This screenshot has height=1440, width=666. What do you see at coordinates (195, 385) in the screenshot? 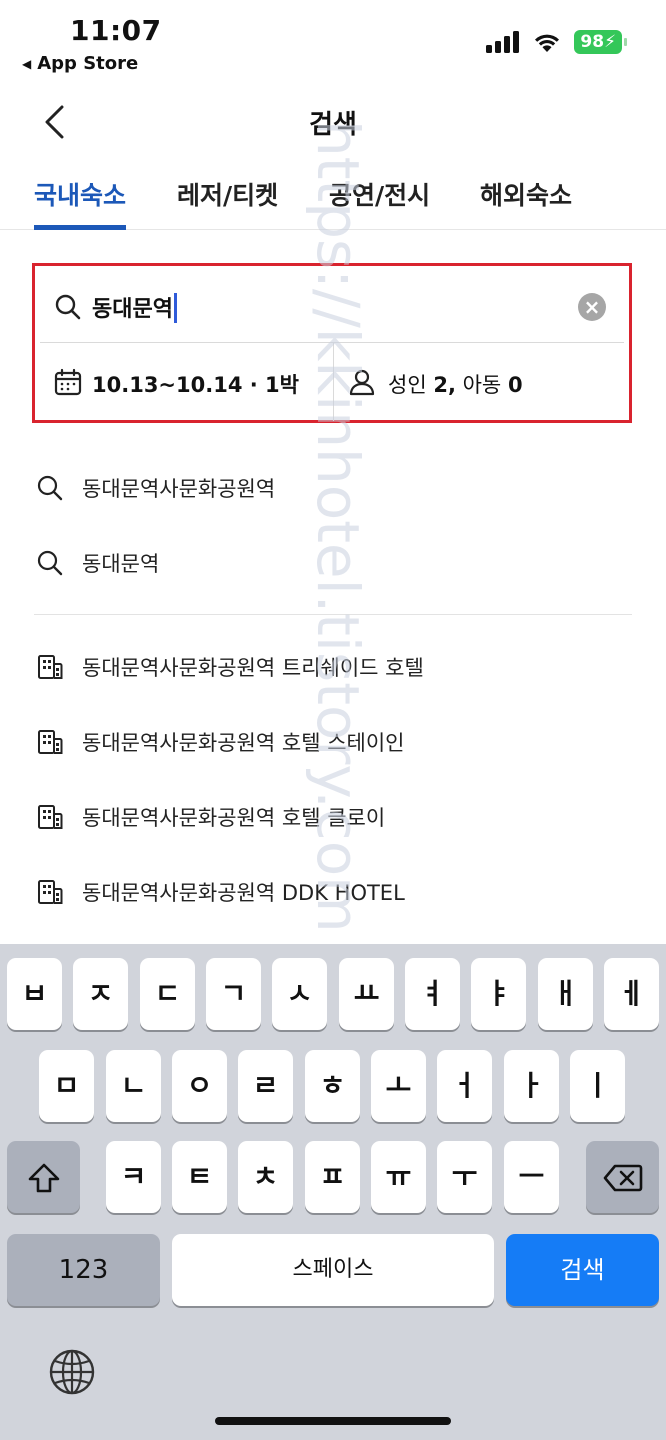
I see `date-range: 10.13~10.14 · 1박` at bounding box center [195, 385].